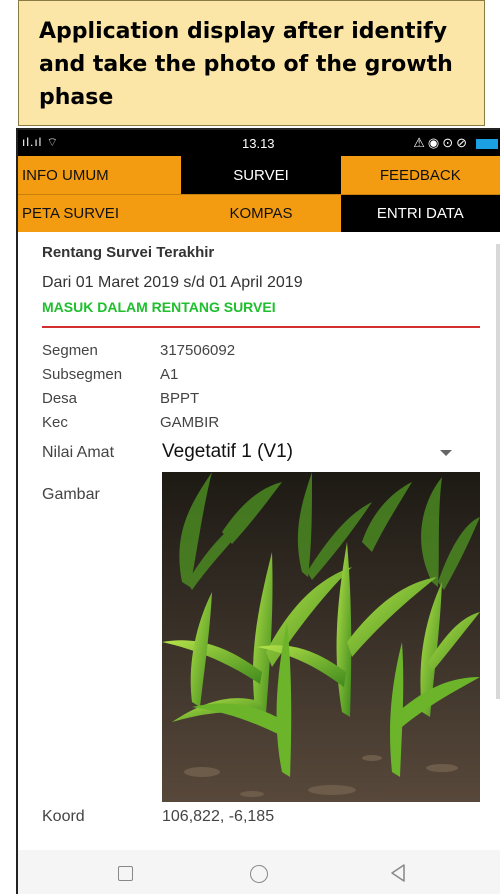  I want to click on android-nav-bar, so click(259, 872).